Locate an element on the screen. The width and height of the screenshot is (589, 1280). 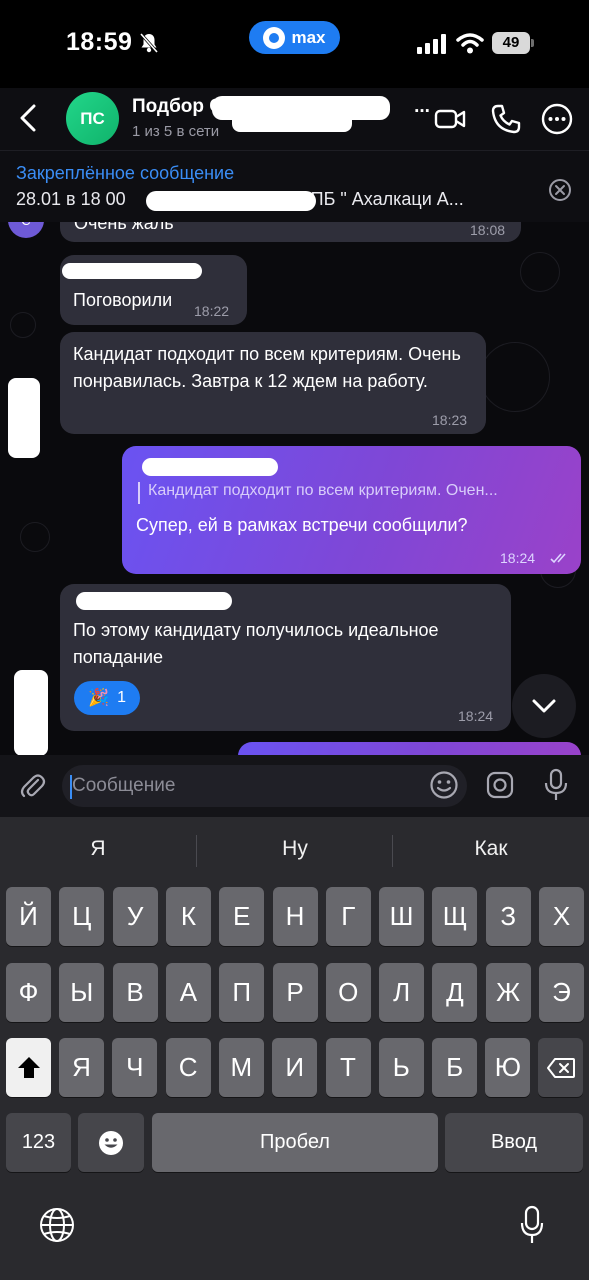
suggestion-item: Как is located at coordinates (491, 849).